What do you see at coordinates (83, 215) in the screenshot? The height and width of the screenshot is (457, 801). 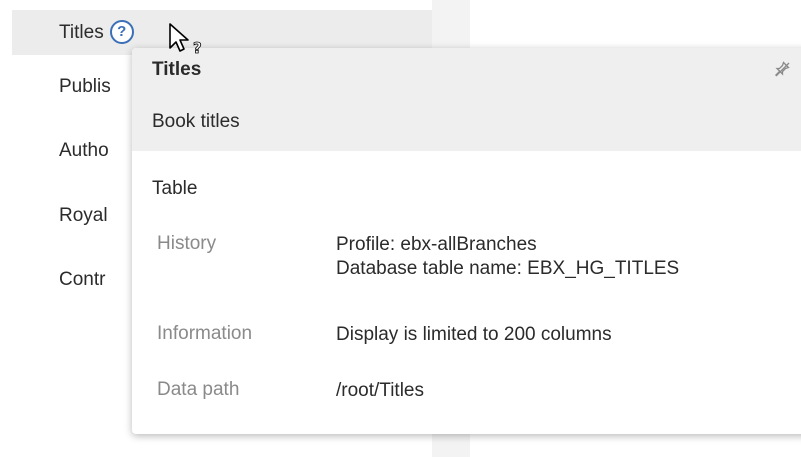 I see `nav-item-label: Royal` at bounding box center [83, 215].